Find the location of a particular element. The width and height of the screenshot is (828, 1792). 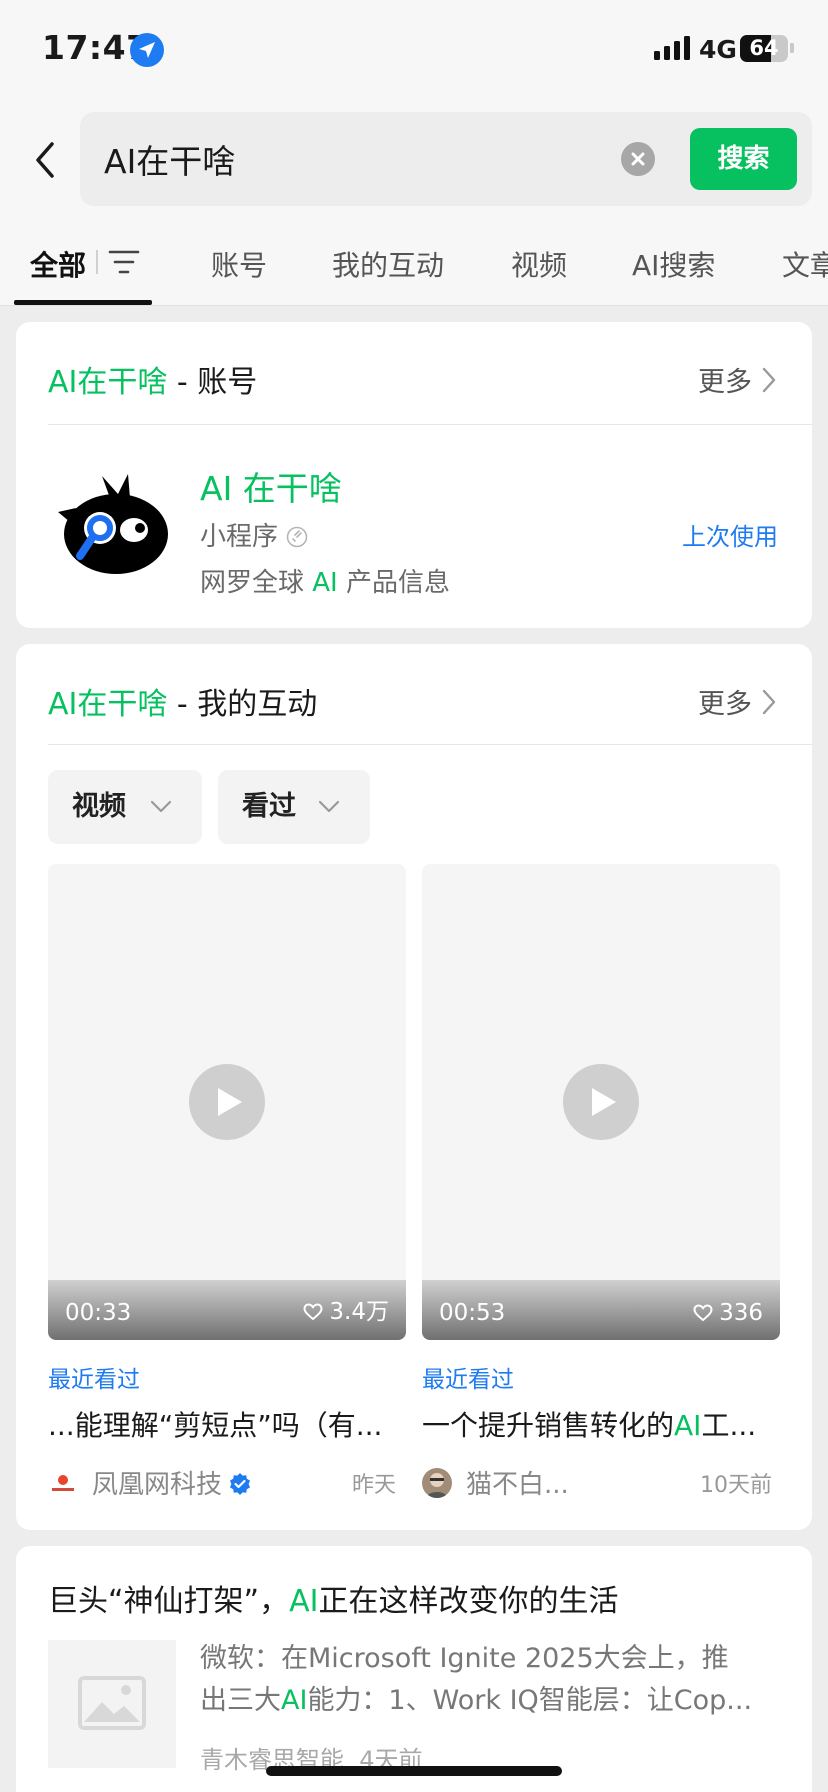

clear-search-button is located at coordinates (638, 159).